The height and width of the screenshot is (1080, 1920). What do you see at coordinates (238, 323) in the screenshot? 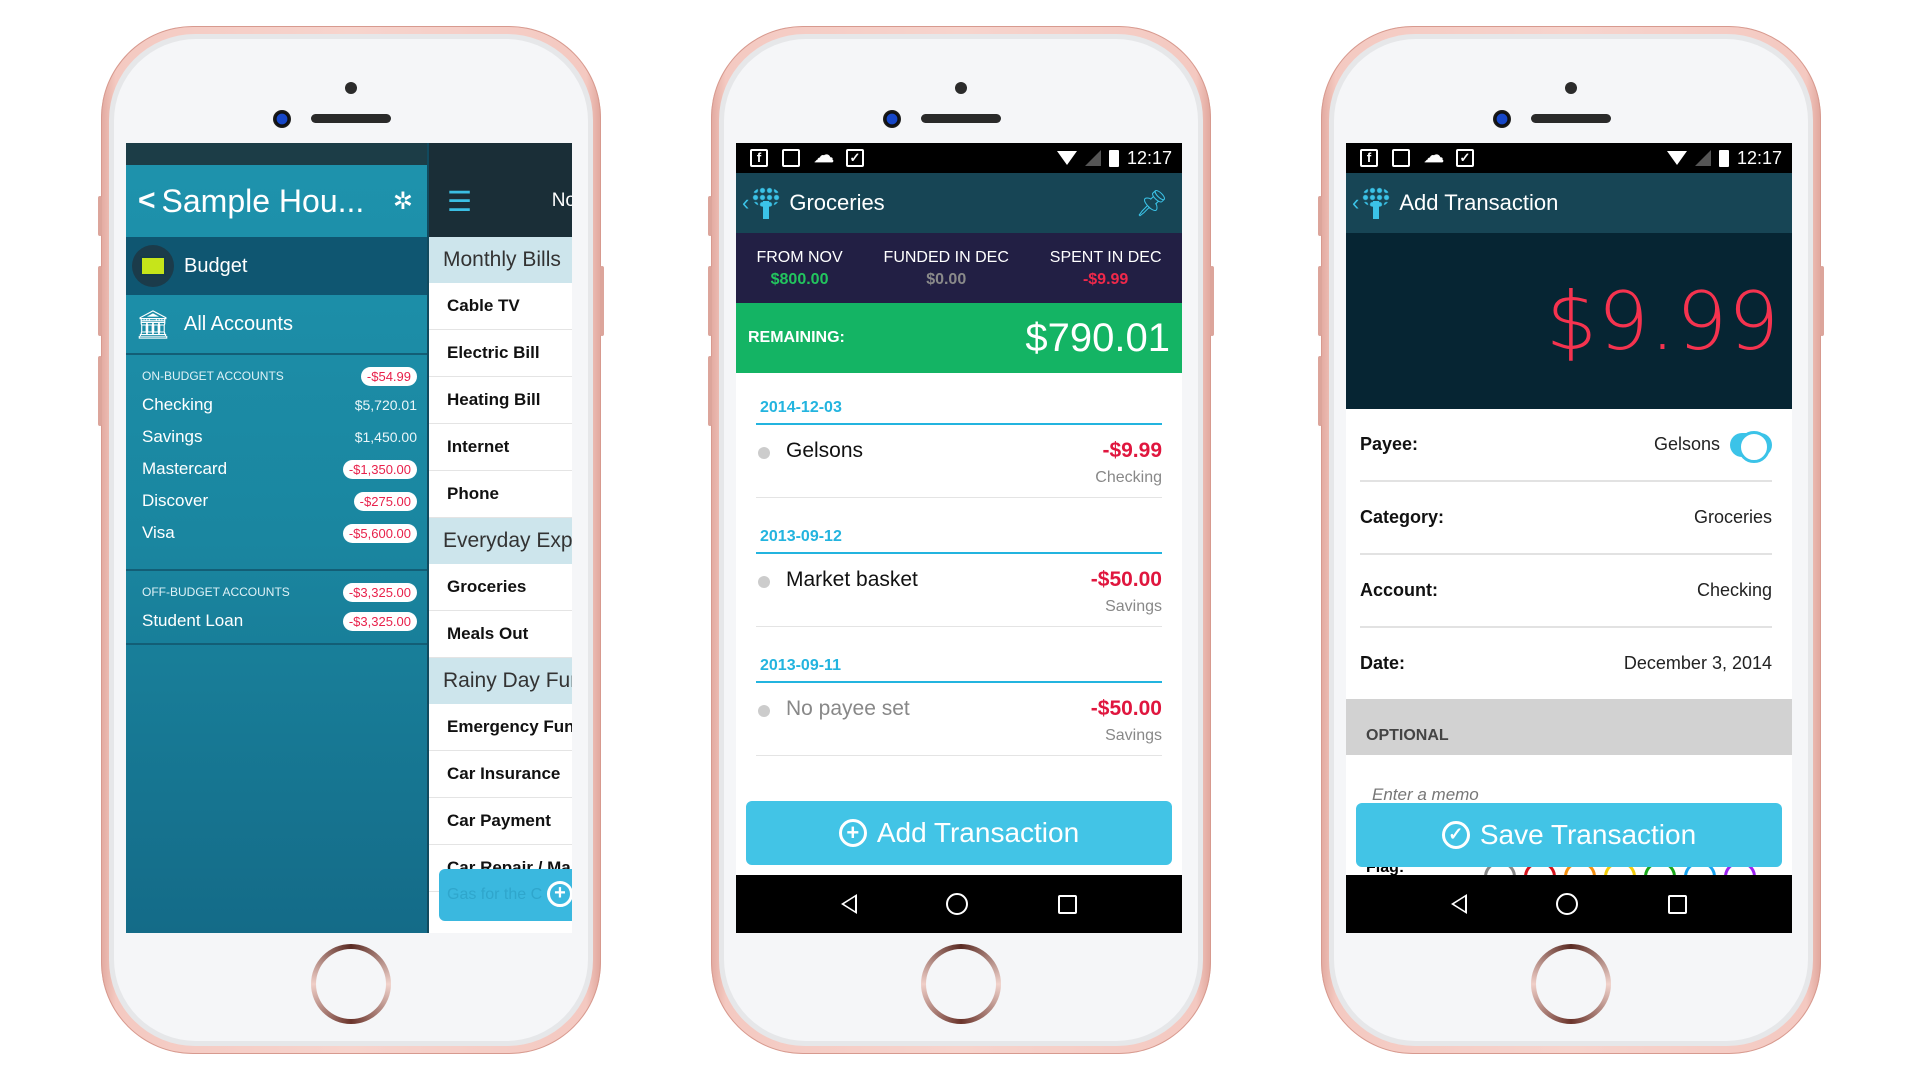
I see `nav-label: All Accounts` at bounding box center [238, 323].